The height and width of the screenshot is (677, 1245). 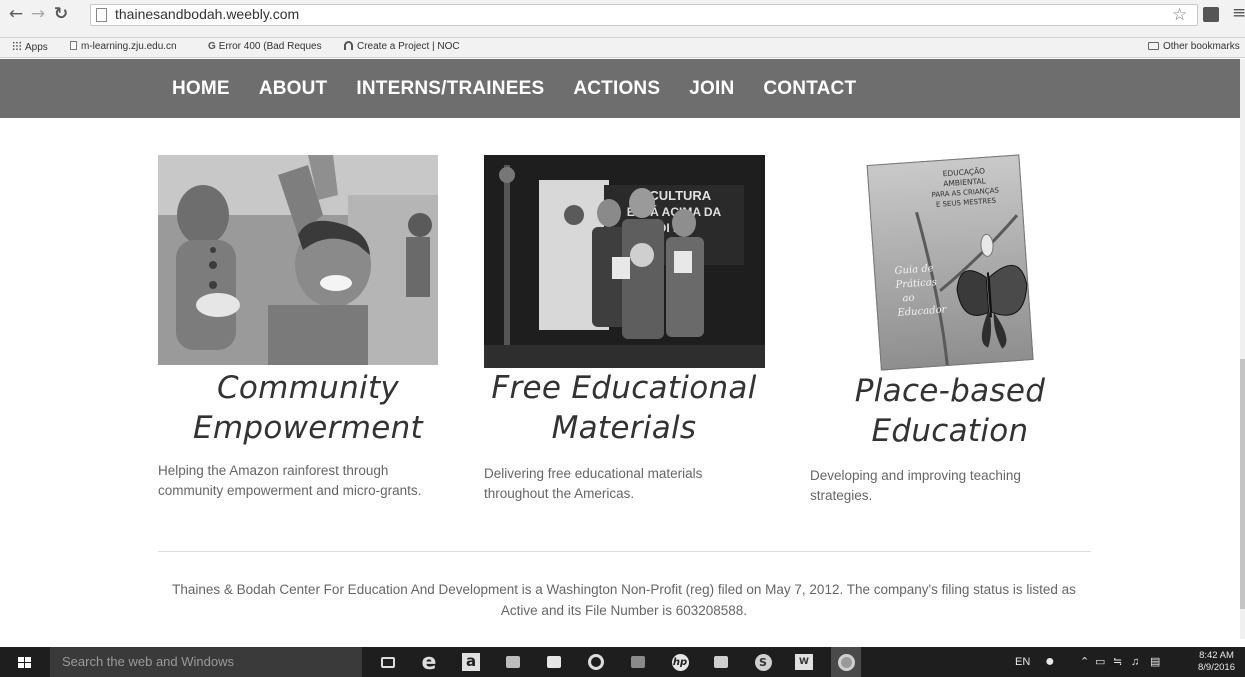 I want to click on store-icon, so click(x=554, y=662).